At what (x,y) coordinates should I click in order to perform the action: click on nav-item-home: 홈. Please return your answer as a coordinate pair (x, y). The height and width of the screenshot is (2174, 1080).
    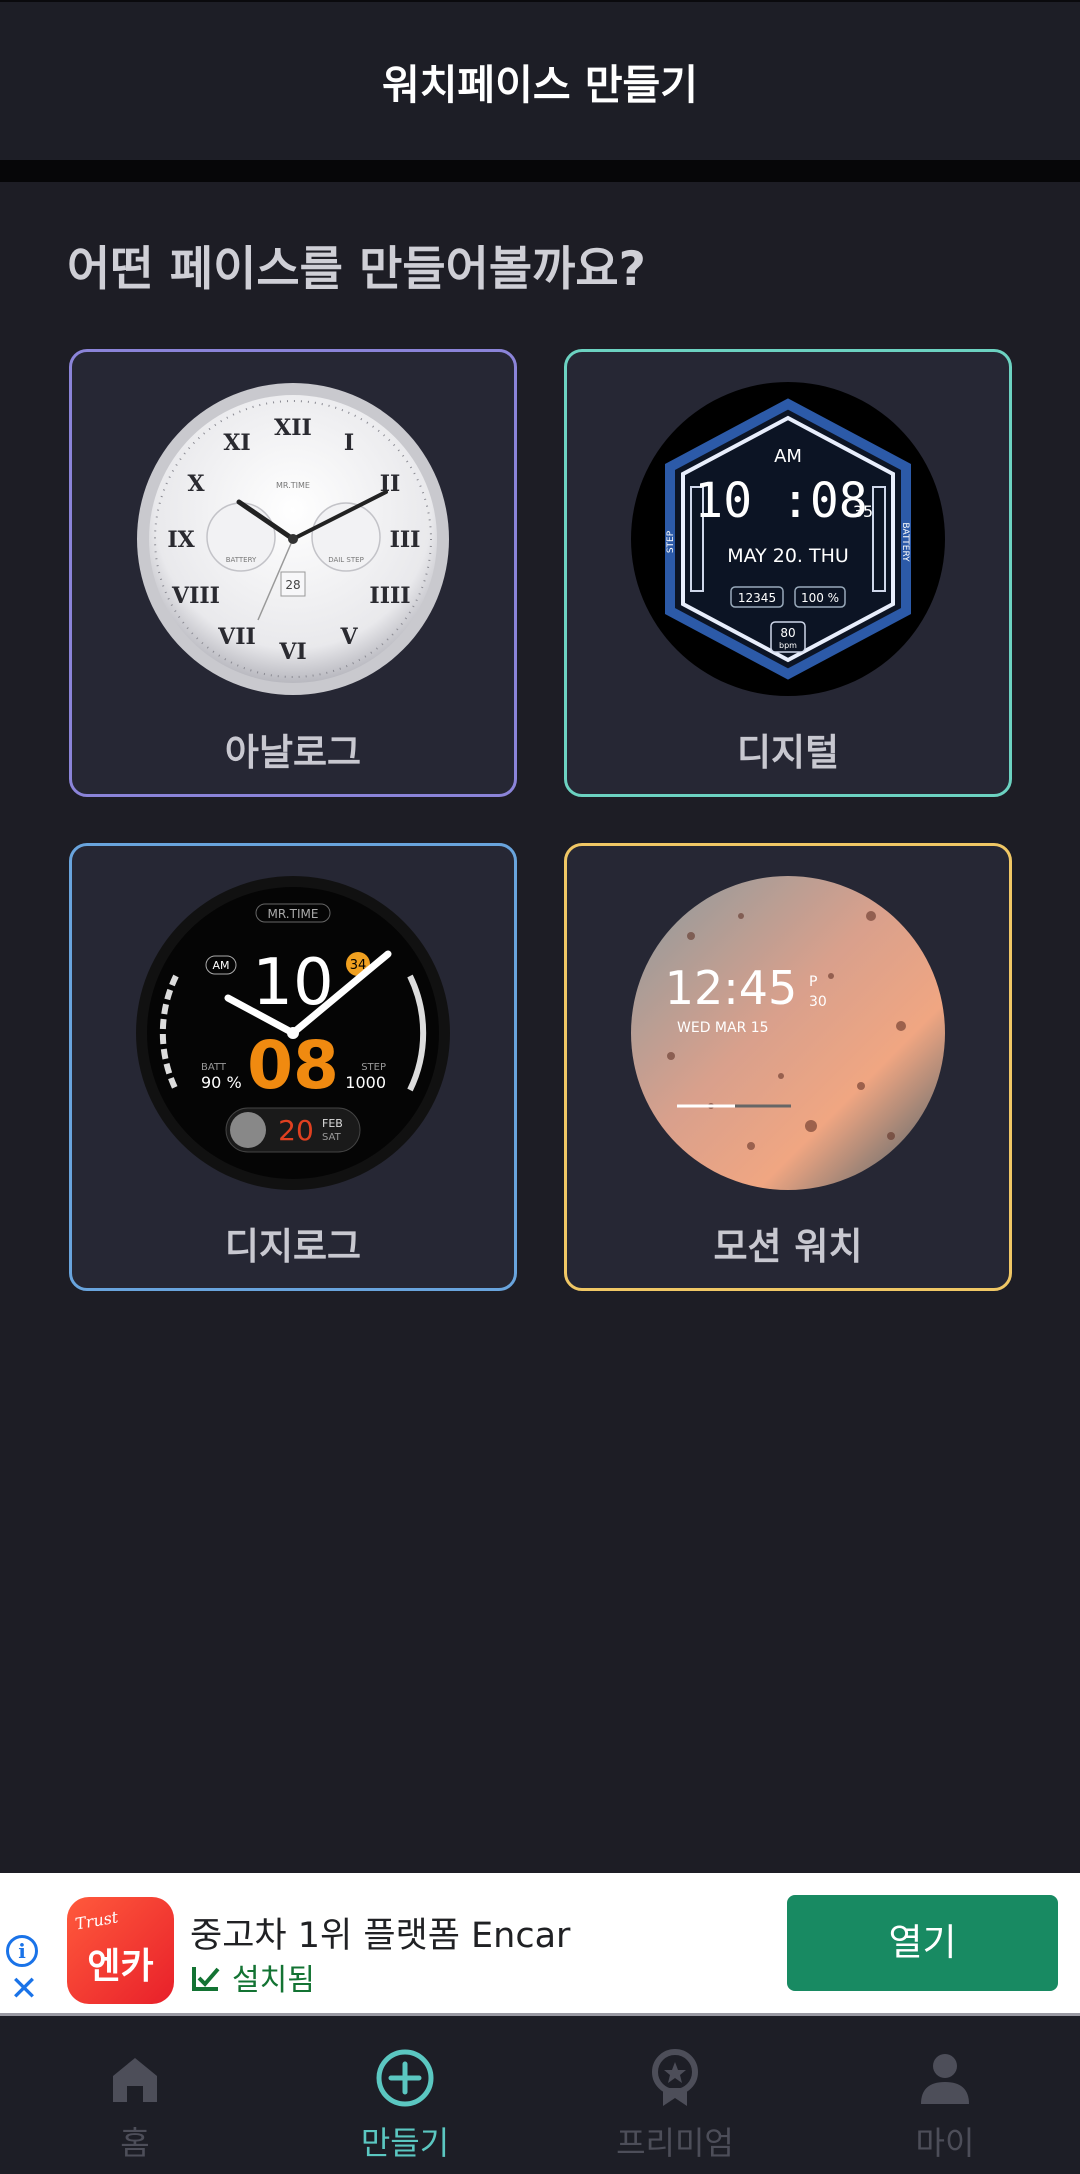
    Looking at the image, I should click on (135, 2095).